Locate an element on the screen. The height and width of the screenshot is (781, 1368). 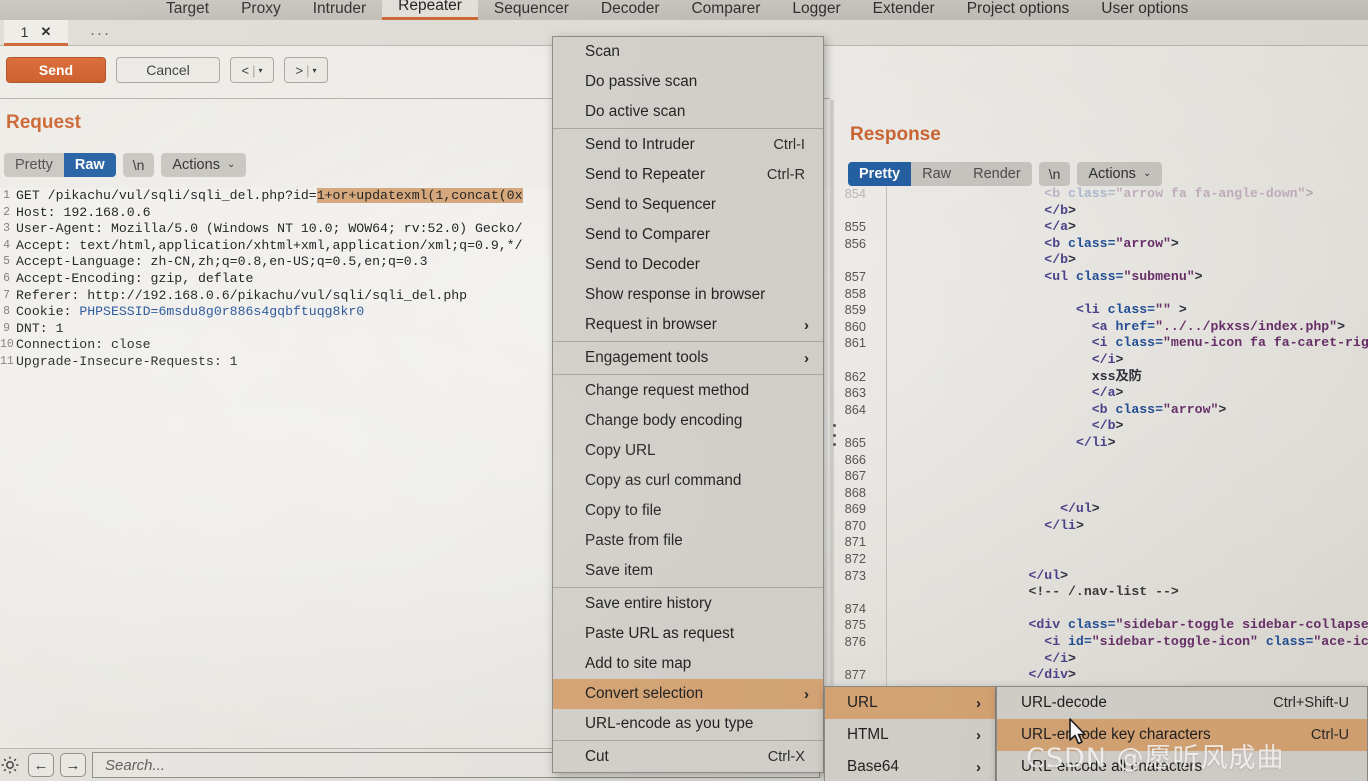
menu-item-cut: Cut Ctrl-X is located at coordinates (688, 757).